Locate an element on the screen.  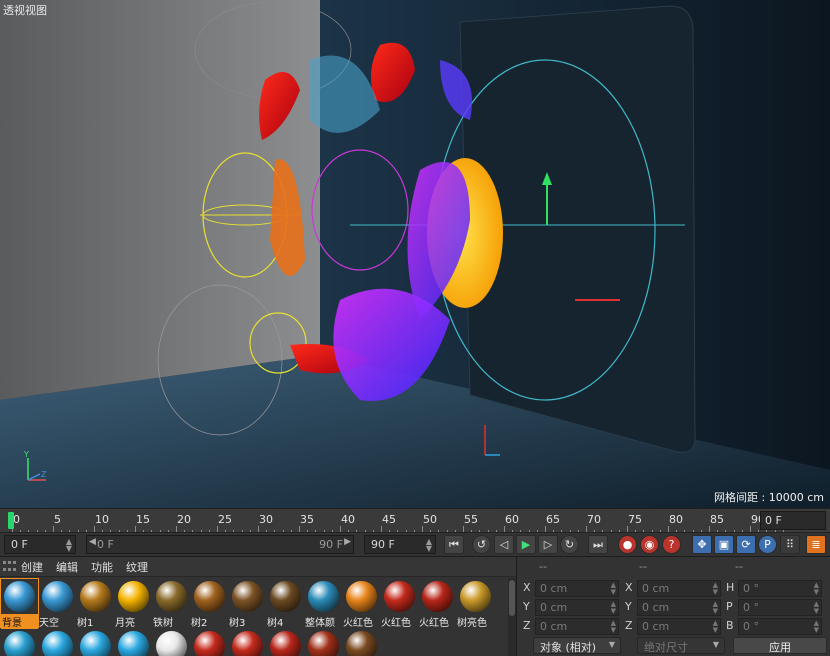
point-level-animation-icon: ⠿ is located at coordinates (790, 544).